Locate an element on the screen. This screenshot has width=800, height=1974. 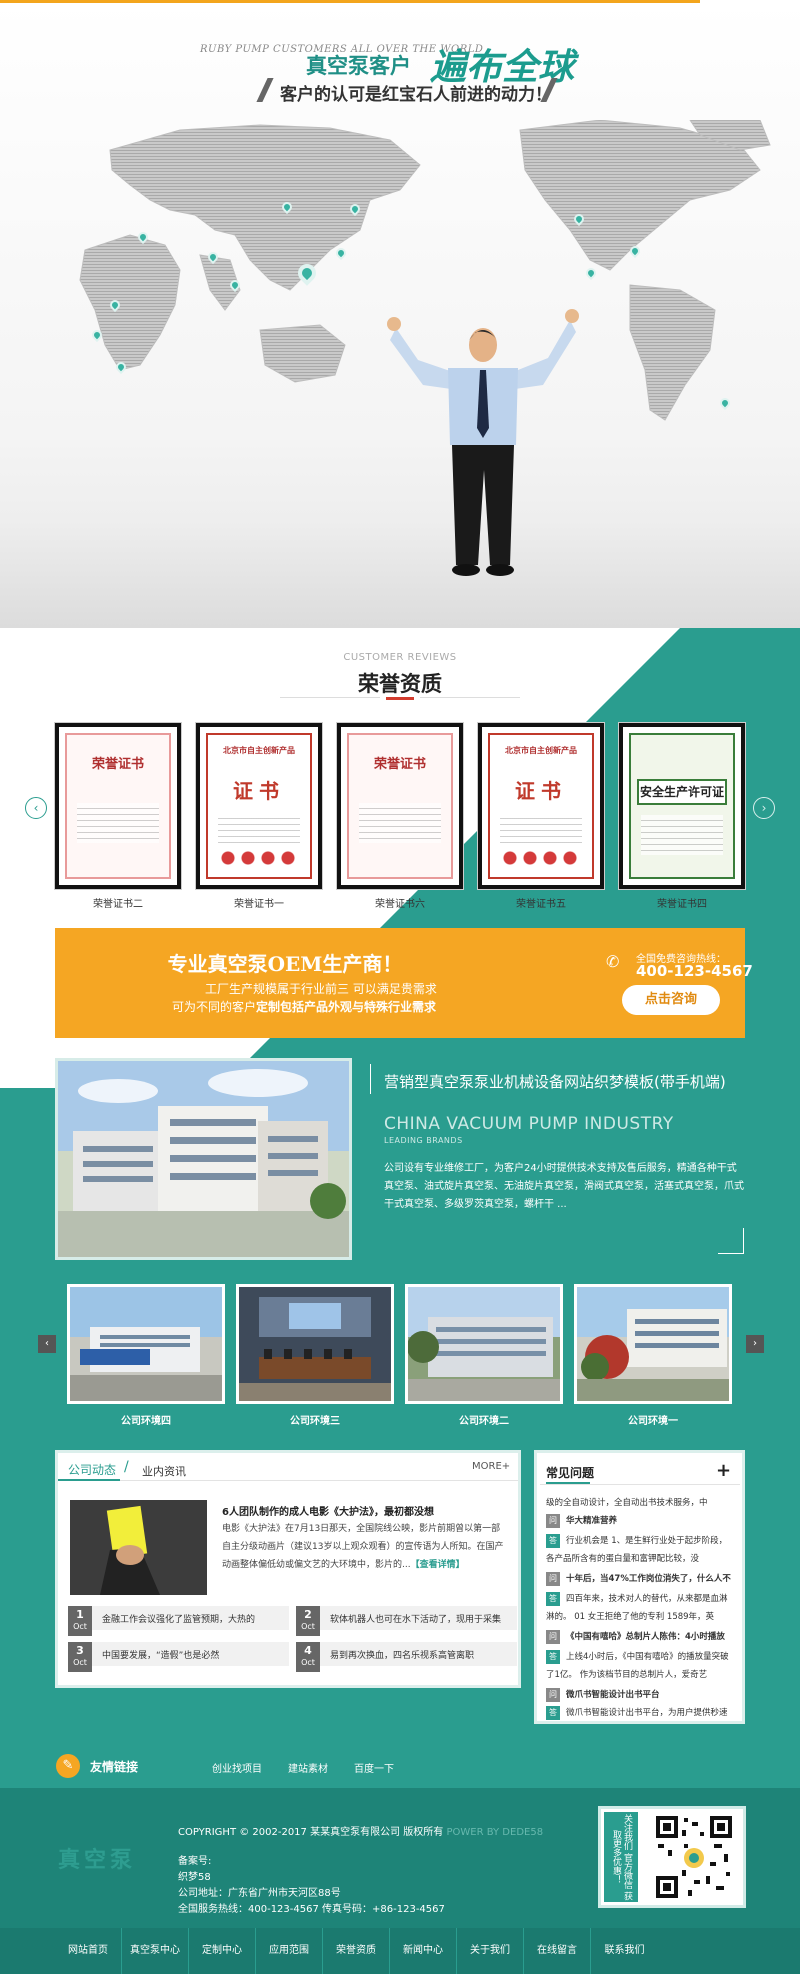
news-active-tab-underline is located at coordinates (89, 1480).